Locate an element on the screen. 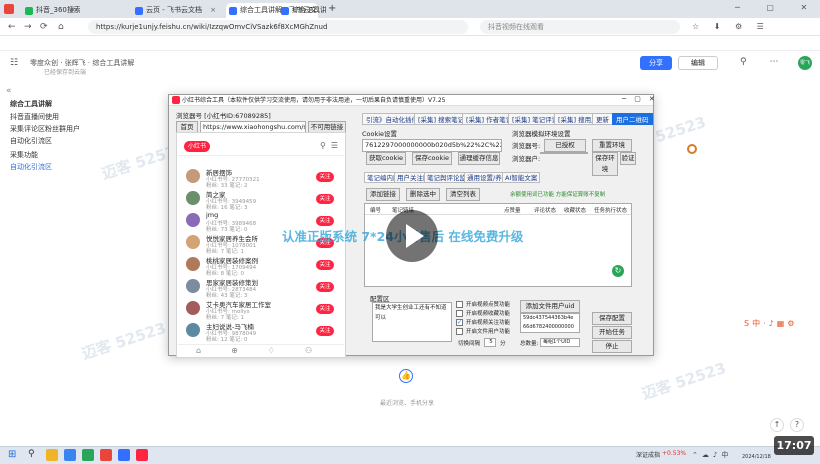 Image resolution: width=820 pixels, height=464 pixels. xhs-app-icon is located at coordinates (142, 455).